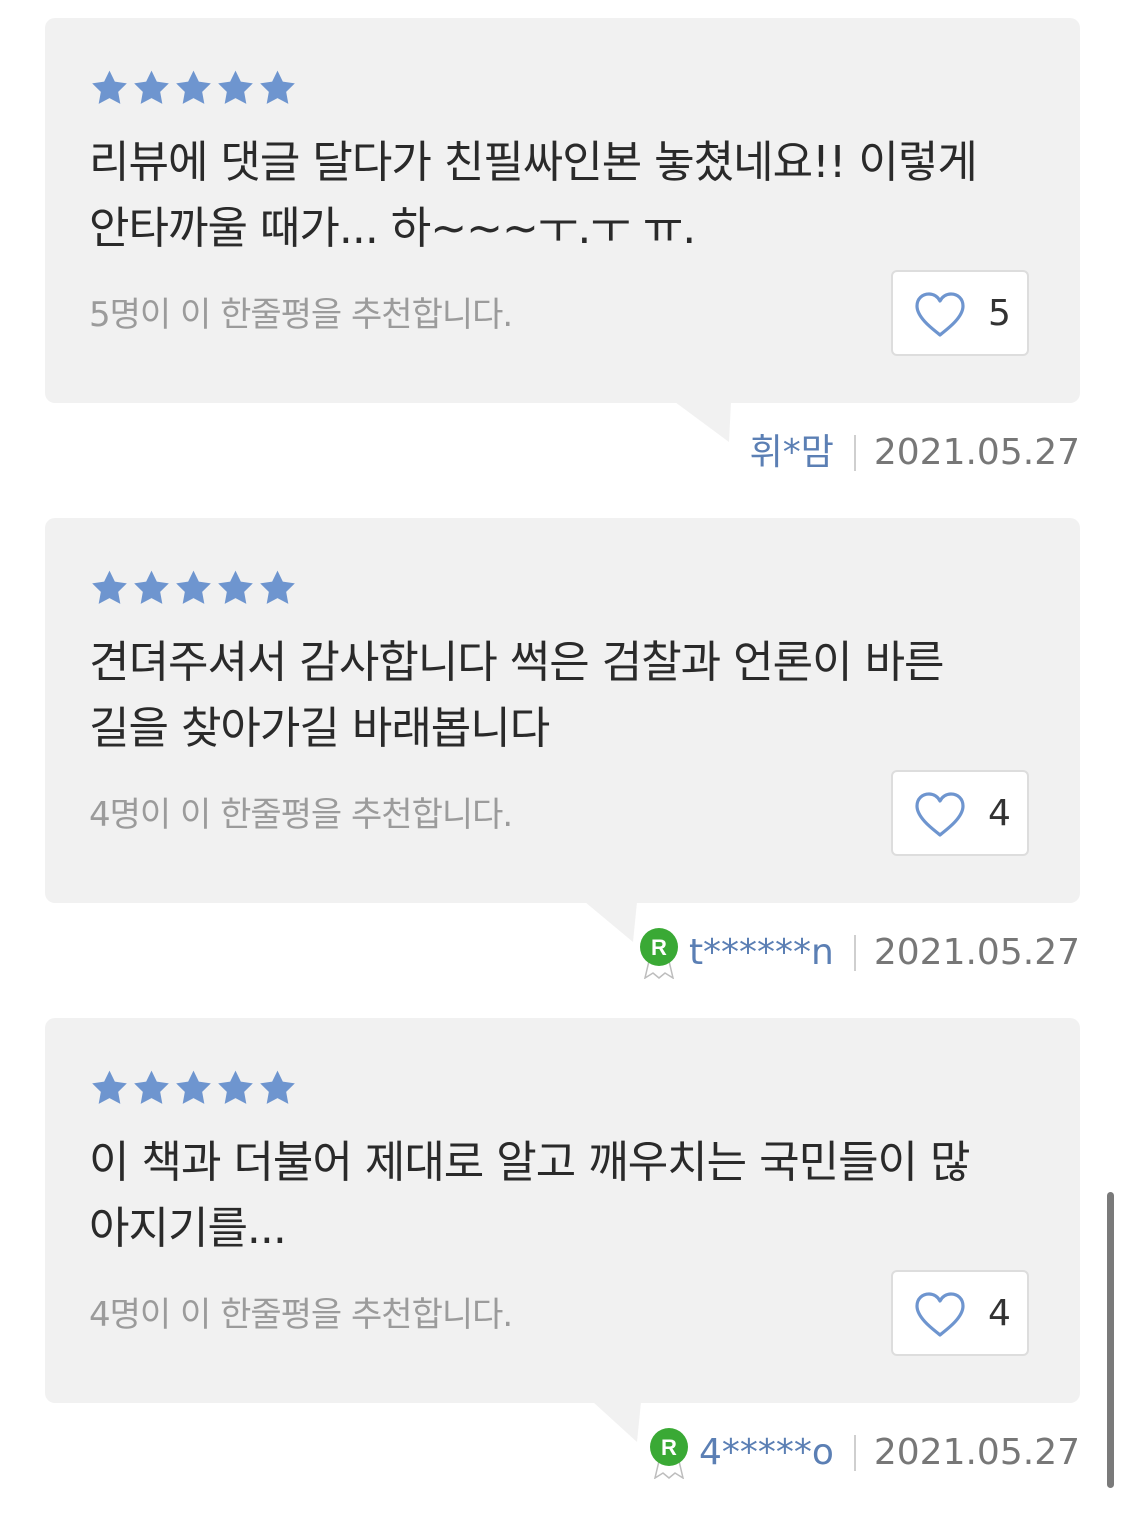 The image size is (1125, 1518). Describe the element at coordinates (766, 1453) in the screenshot. I see `reviewer-nickname: 4*****o` at that location.